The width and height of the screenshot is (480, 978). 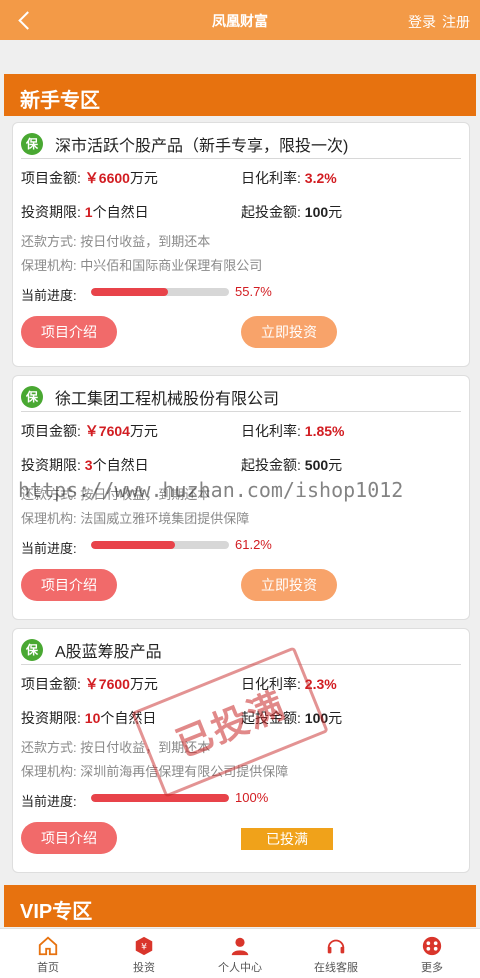 I want to click on tab-invest: ¥ 投资, so click(x=144, y=953).